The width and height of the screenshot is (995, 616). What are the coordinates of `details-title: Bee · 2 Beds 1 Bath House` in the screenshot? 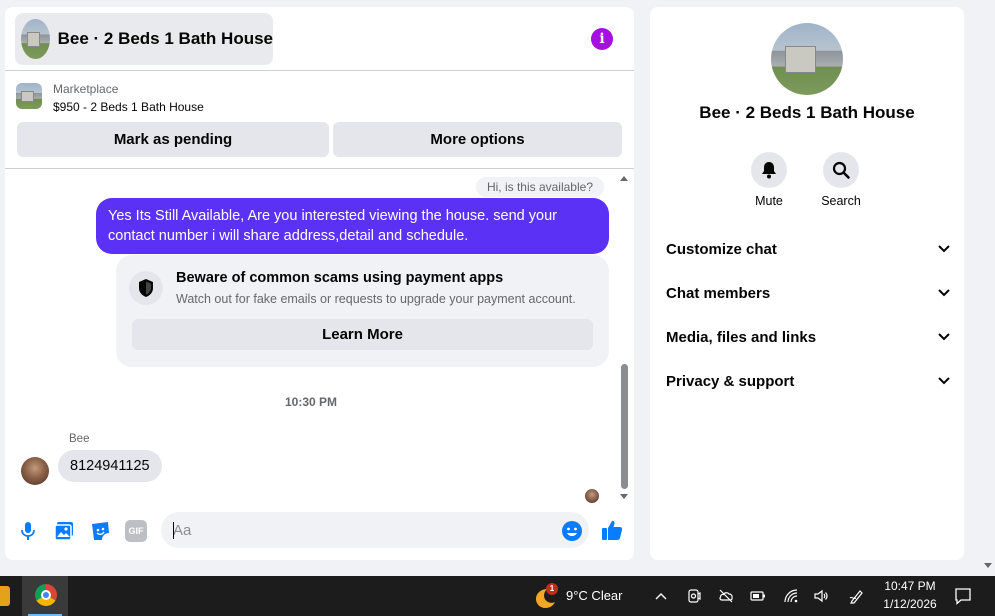 It's located at (807, 112).